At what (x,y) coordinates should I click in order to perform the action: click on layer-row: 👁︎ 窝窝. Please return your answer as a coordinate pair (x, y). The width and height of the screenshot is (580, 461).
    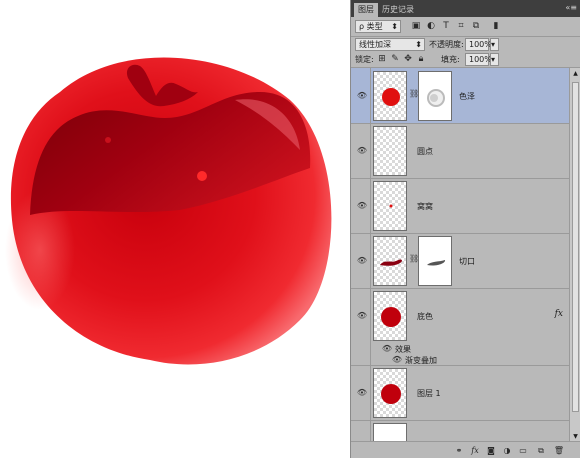
    Looking at the image, I should click on (460, 206).